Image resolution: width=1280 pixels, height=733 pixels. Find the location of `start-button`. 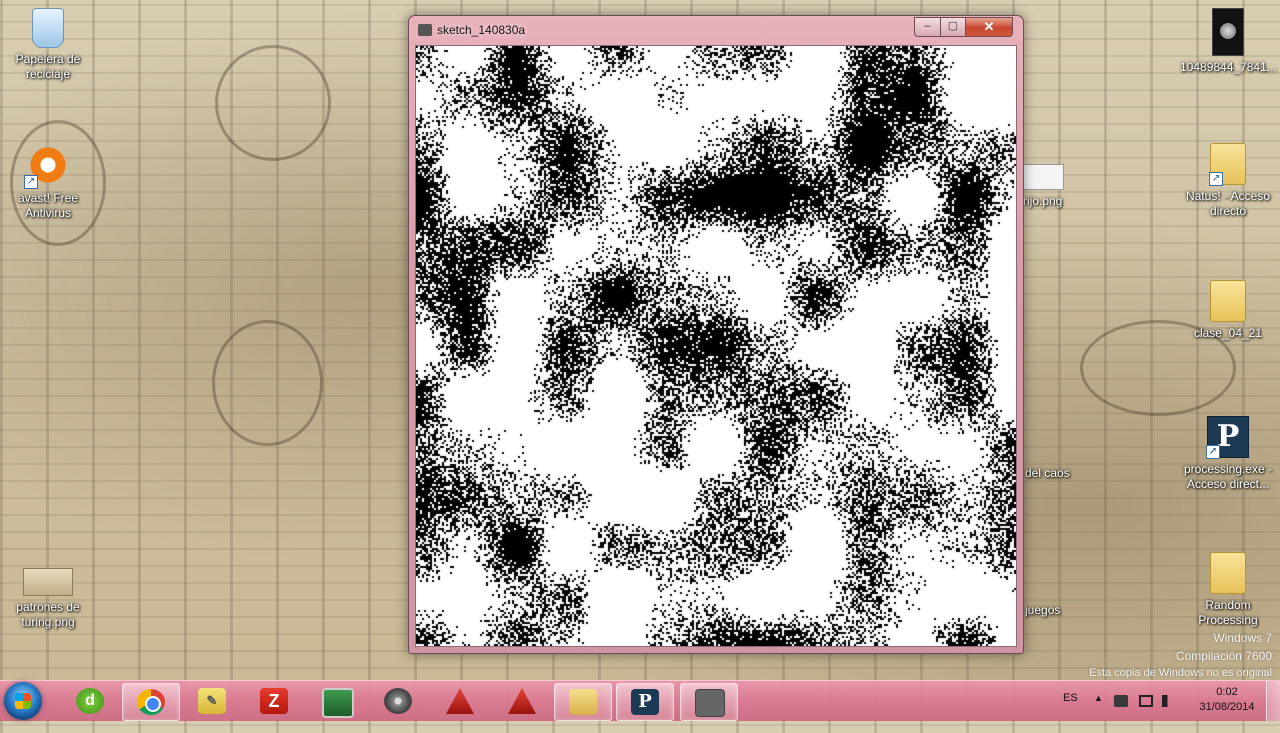

start-button is located at coordinates (23, 701).